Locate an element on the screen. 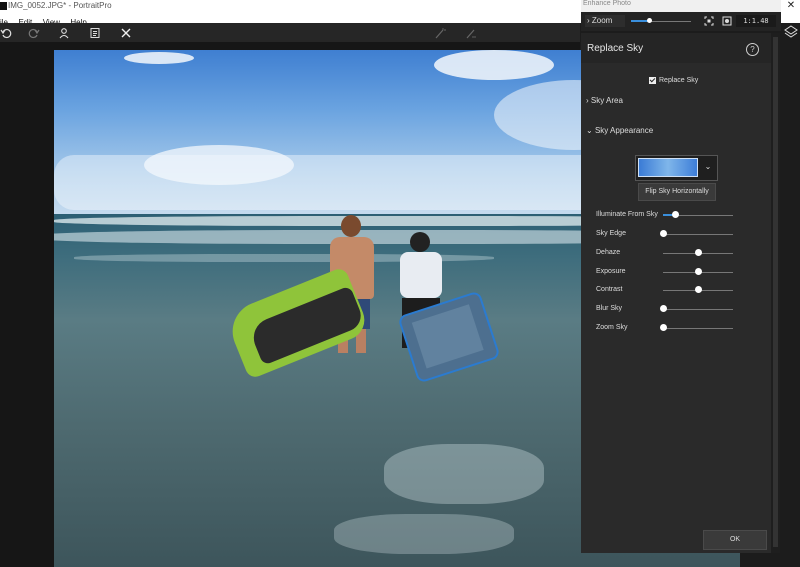  slider-sky-edge: Sky Edge is located at coordinates (666, 234).